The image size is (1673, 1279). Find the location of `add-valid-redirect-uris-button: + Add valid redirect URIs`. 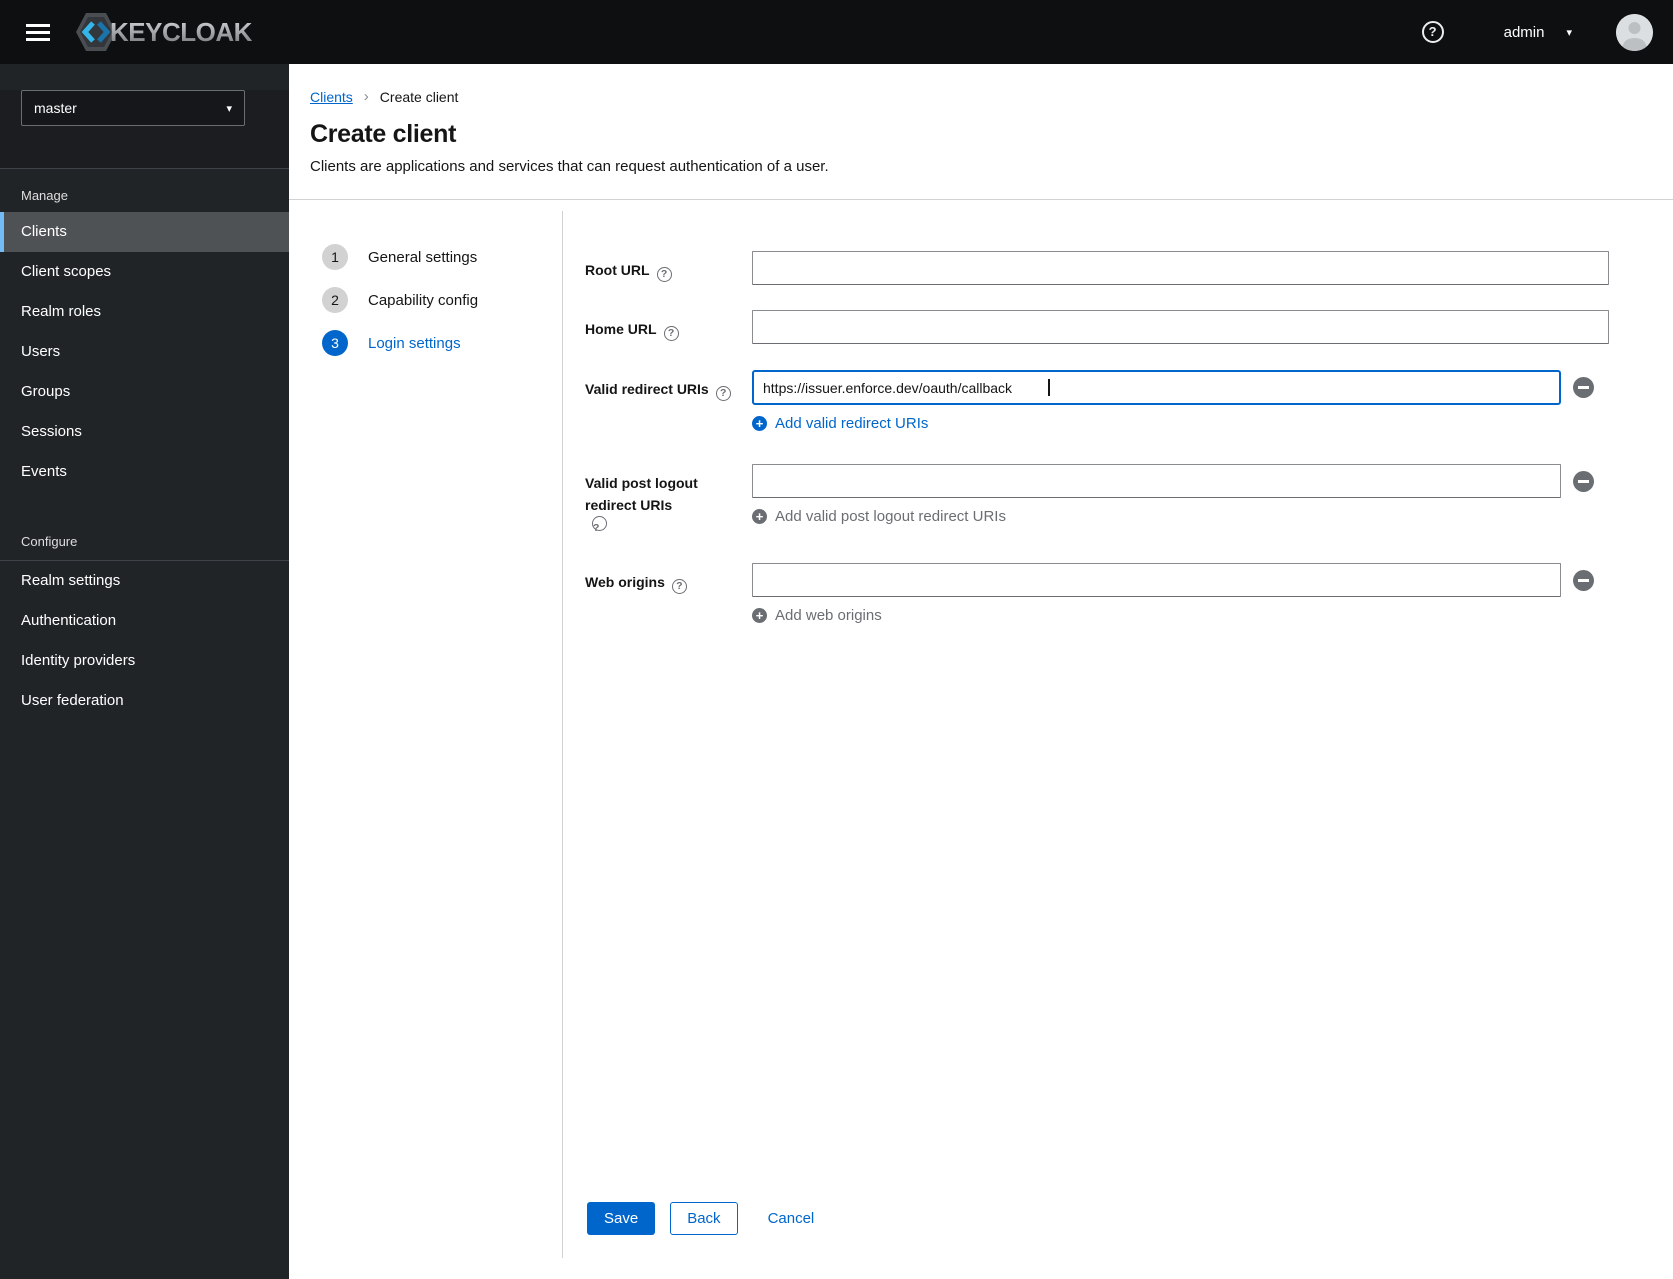

add-valid-redirect-uris-button: + Add valid redirect URIs is located at coordinates (840, 423).